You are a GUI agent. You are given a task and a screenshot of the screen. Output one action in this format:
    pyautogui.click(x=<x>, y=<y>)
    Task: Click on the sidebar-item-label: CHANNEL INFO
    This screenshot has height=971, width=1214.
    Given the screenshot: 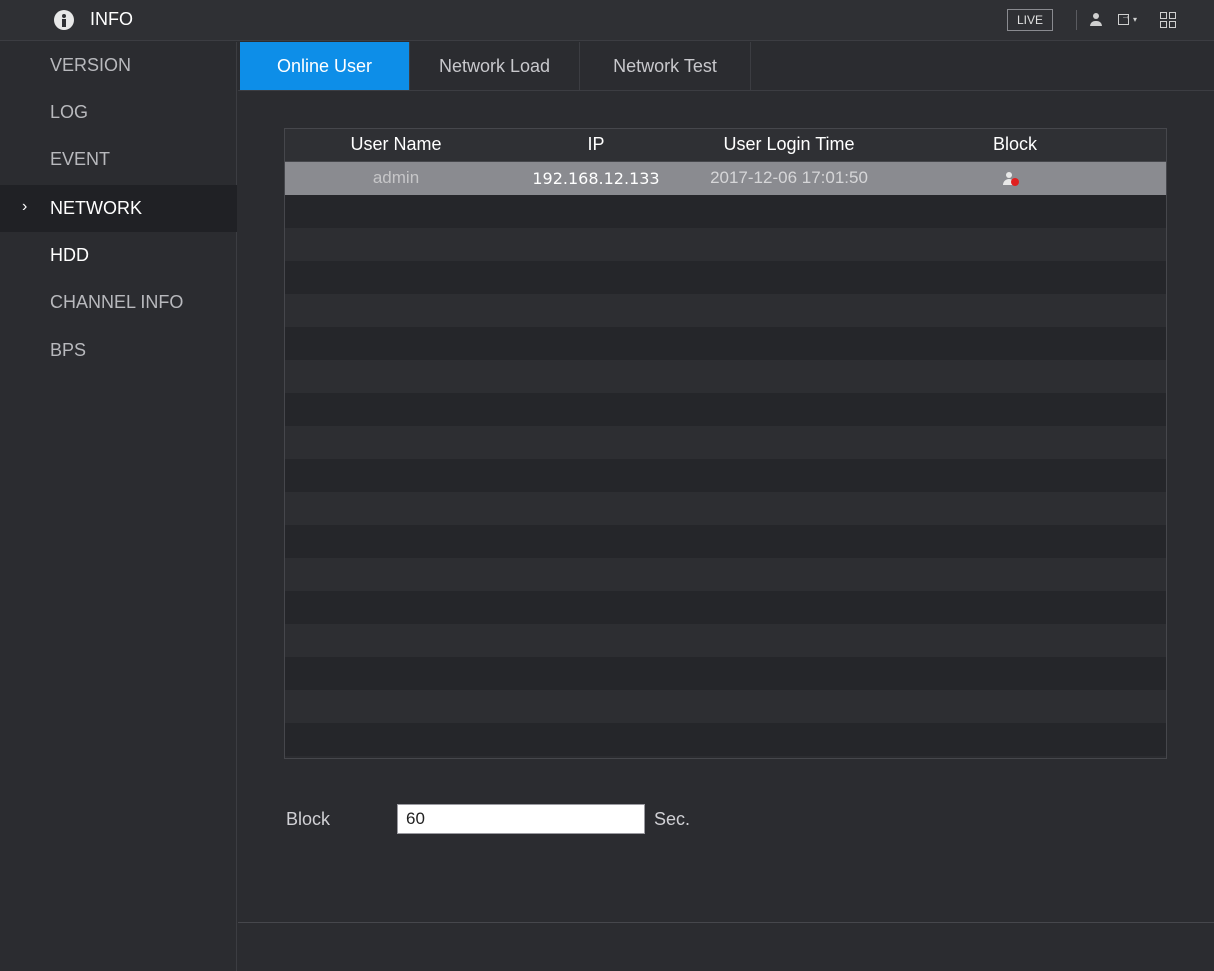 What is the action you would take?
    pyautogui.click(x=117, y=302)
    